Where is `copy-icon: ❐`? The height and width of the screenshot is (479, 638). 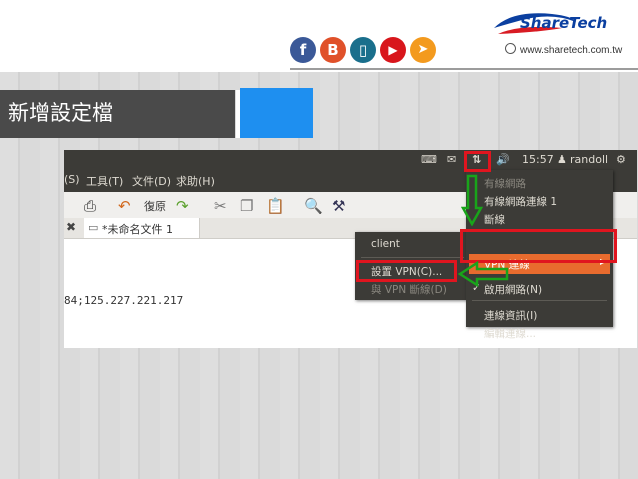
copy-icon: ❐ is located at coordinates (246, 206).